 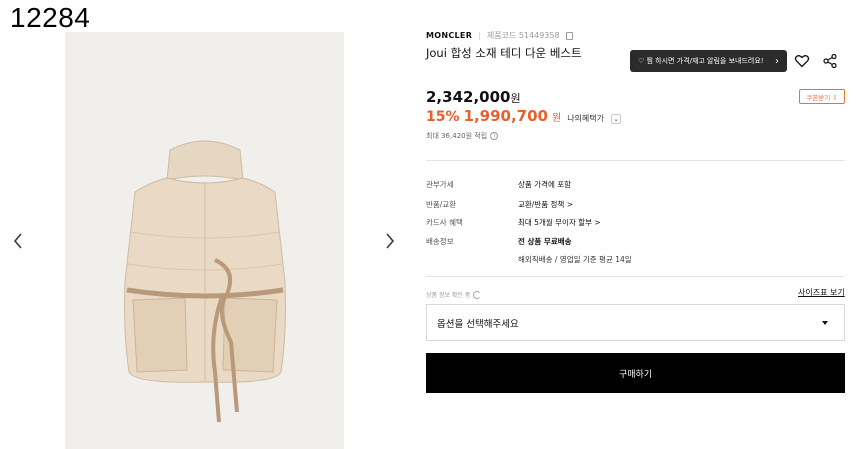 I want to click on exchange-policy-link: 교환/반품 정책 >, so click(x=545, y=204).